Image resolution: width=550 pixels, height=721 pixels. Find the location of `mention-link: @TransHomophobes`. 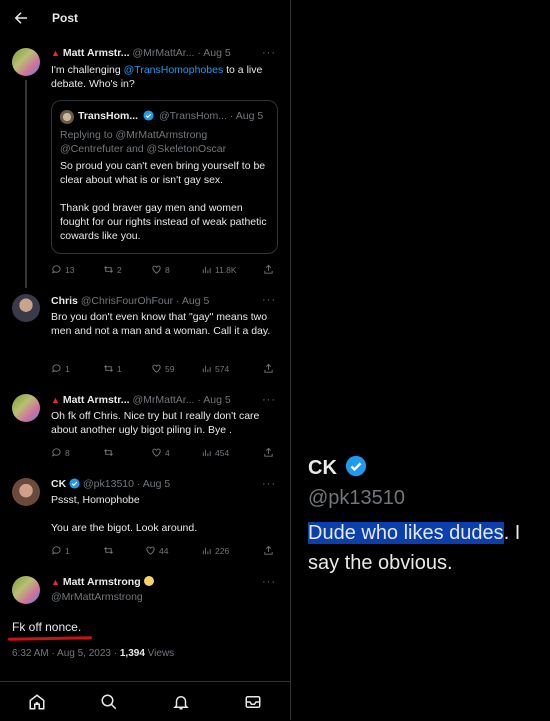

mention-link: @TransHomophobes is located at coordinates (174, 70).